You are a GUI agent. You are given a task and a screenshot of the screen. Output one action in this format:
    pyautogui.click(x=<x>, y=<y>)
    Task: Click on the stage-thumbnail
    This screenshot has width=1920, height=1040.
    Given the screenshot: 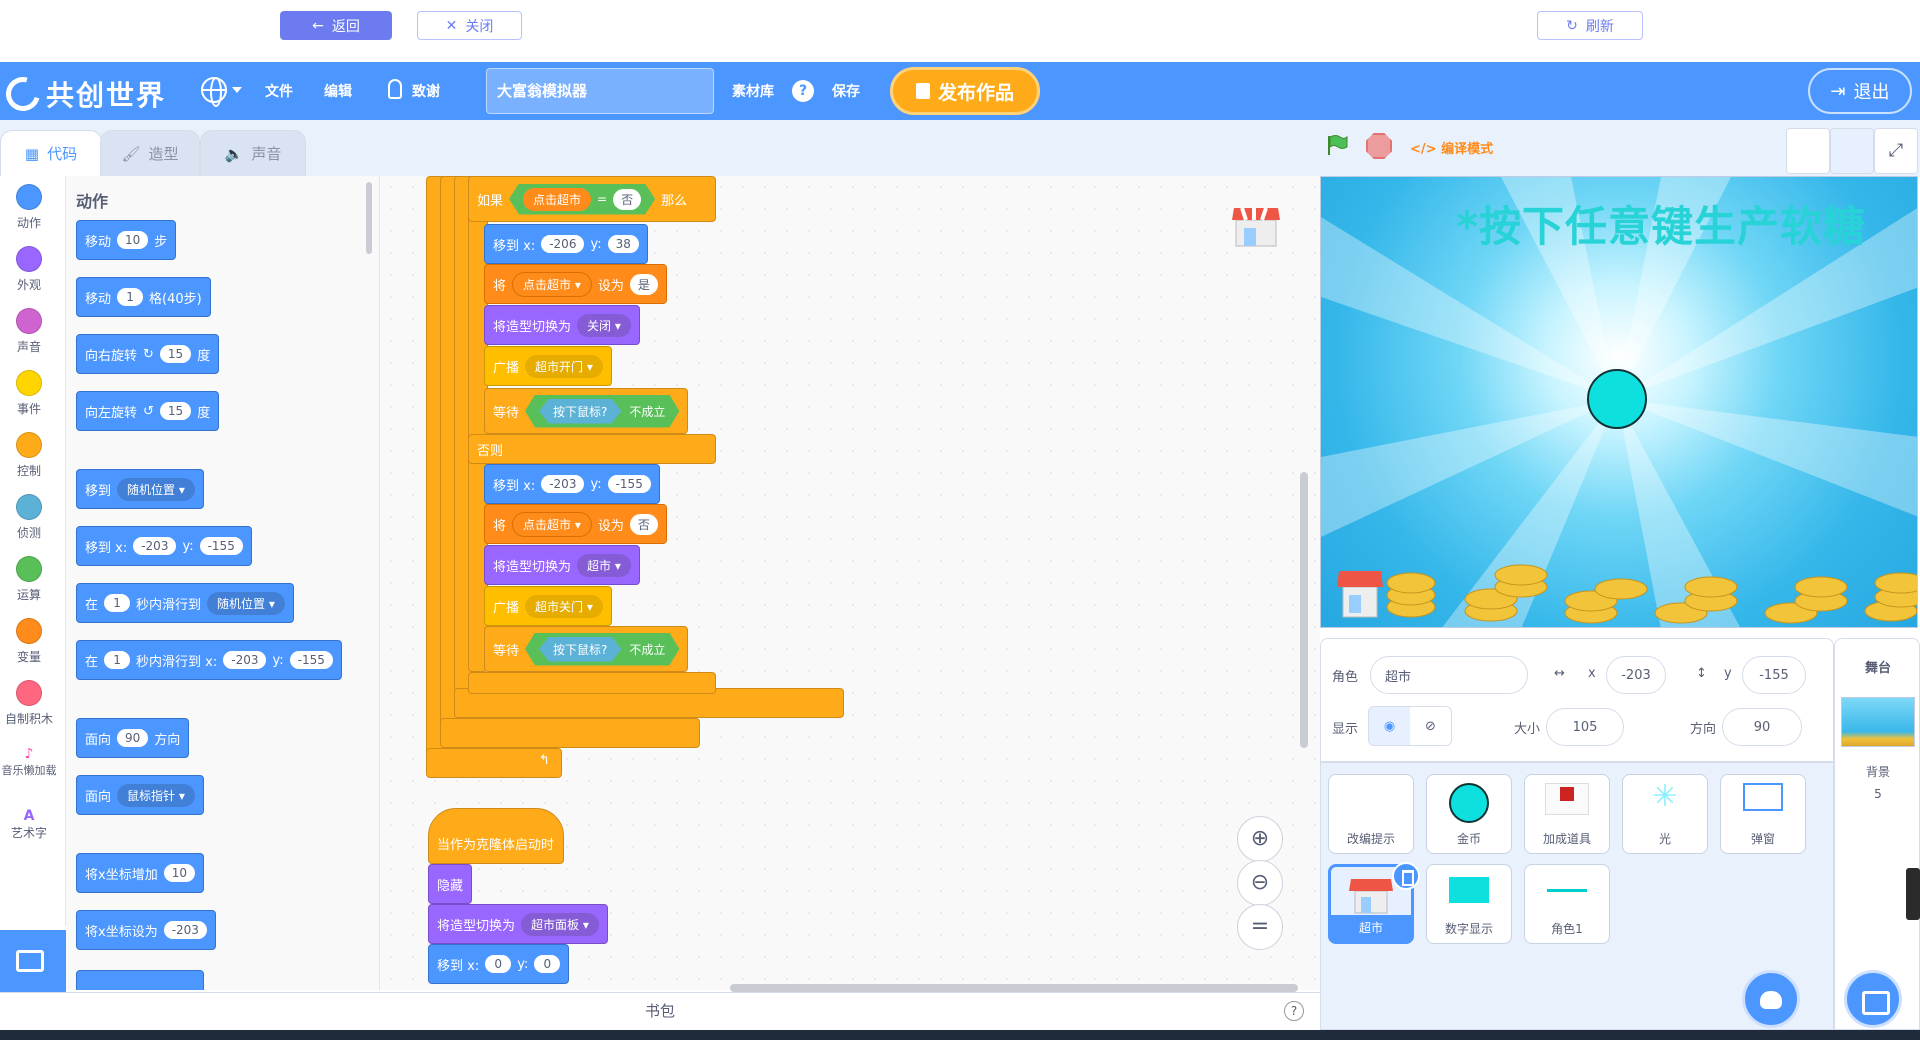 What is the action you would take?
    pyautogui.click(x=1878, y=722)
    